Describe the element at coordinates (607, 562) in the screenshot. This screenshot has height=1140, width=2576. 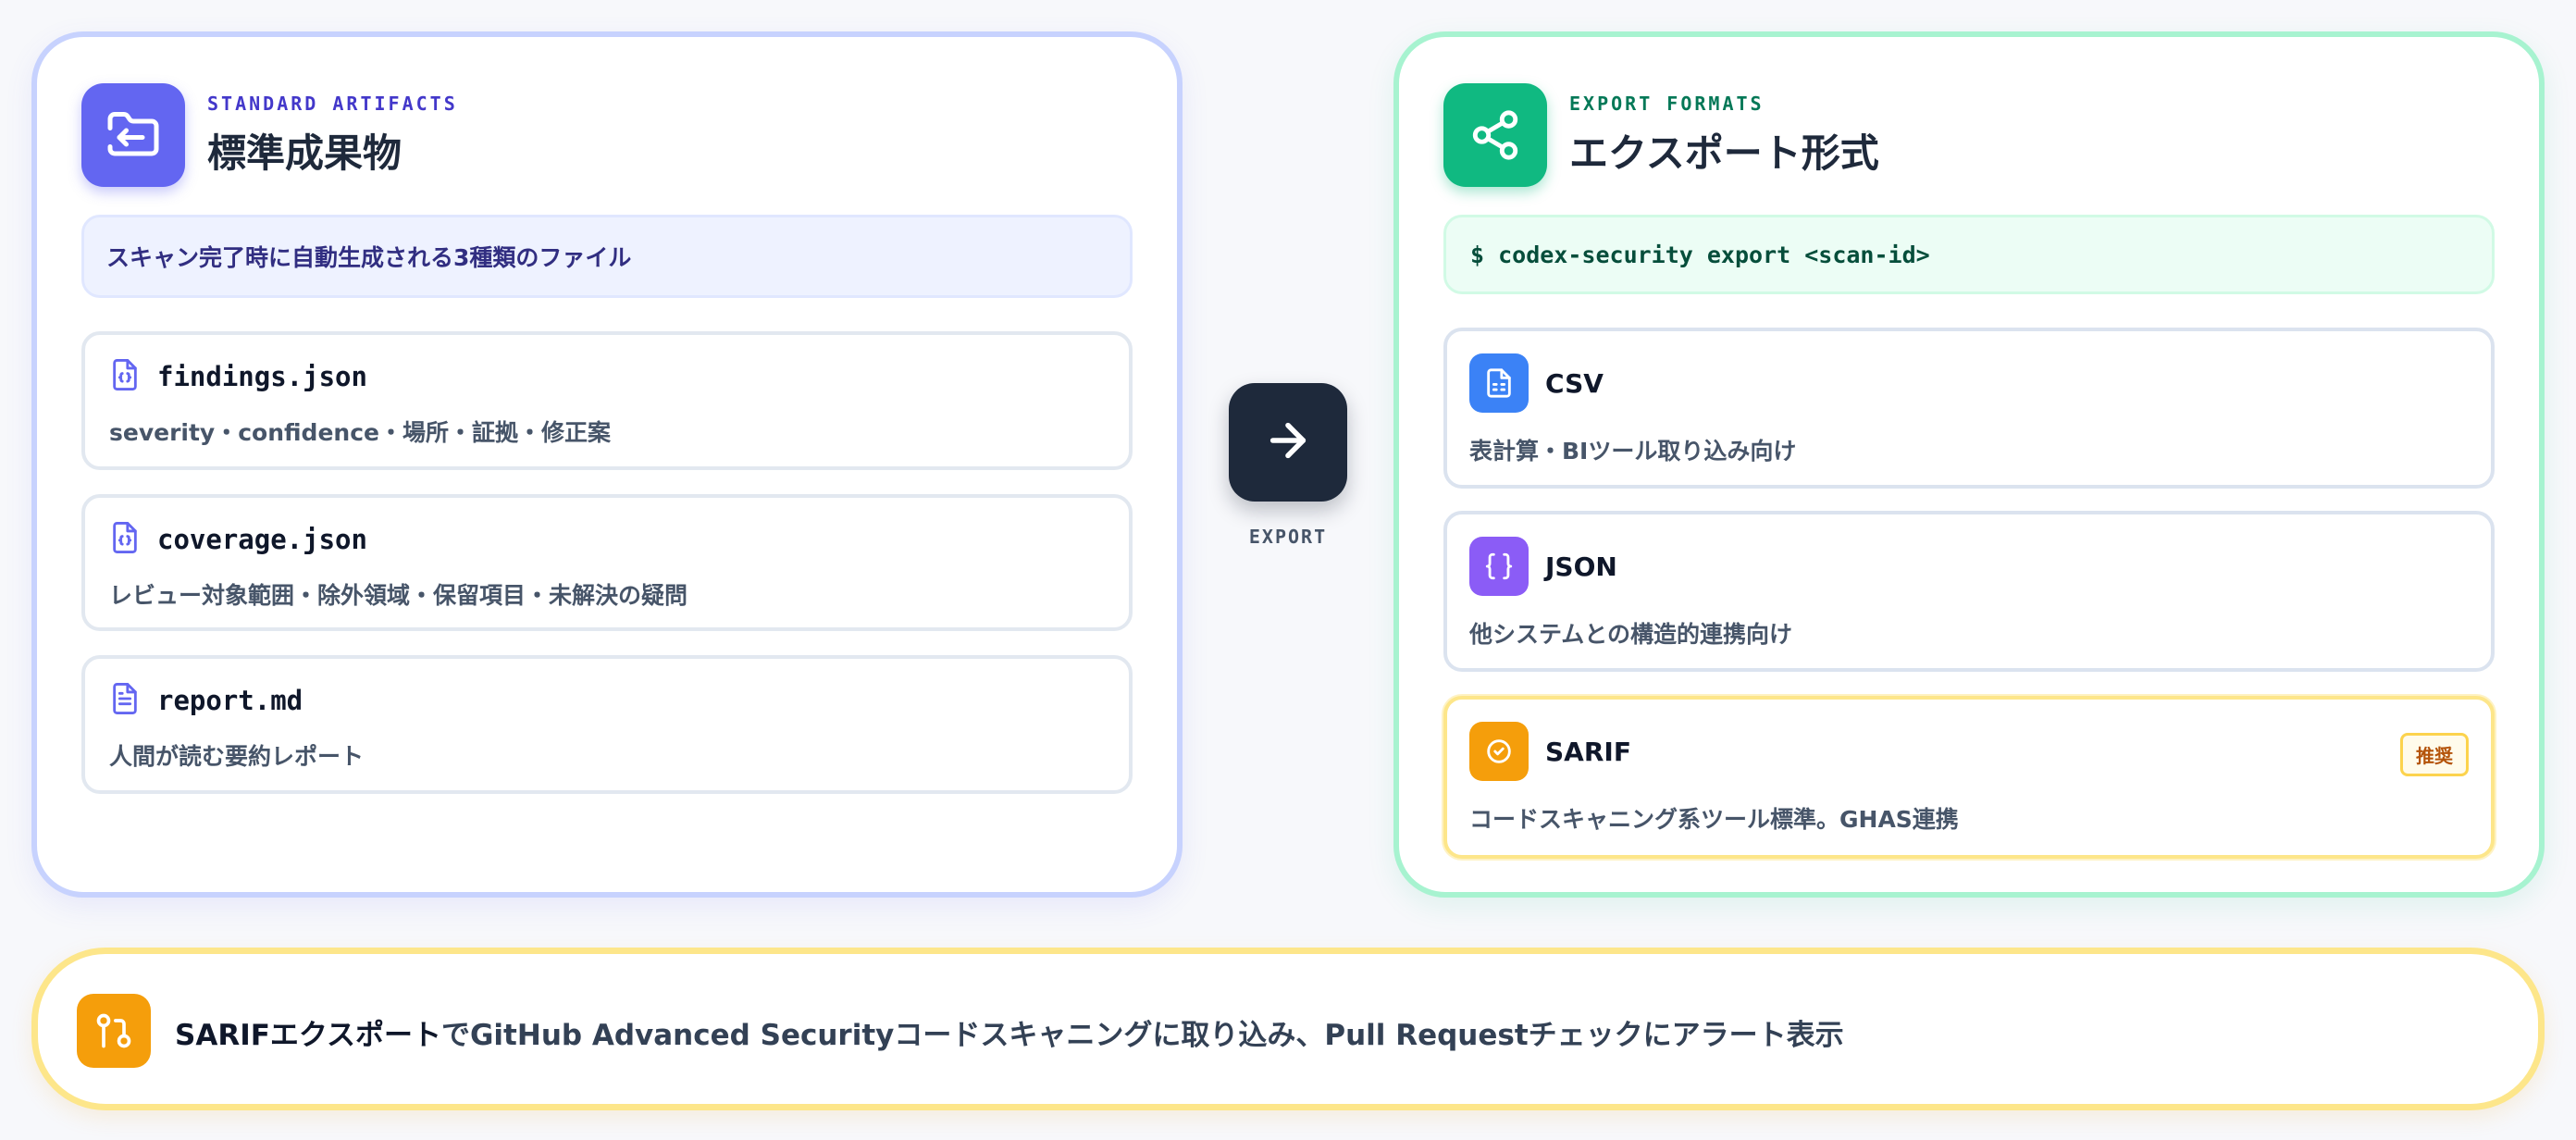
I see `file-card-coverage: coverage.json レビュー対象範囲・除外領域・保留項目・未解決の疑問` at that location.